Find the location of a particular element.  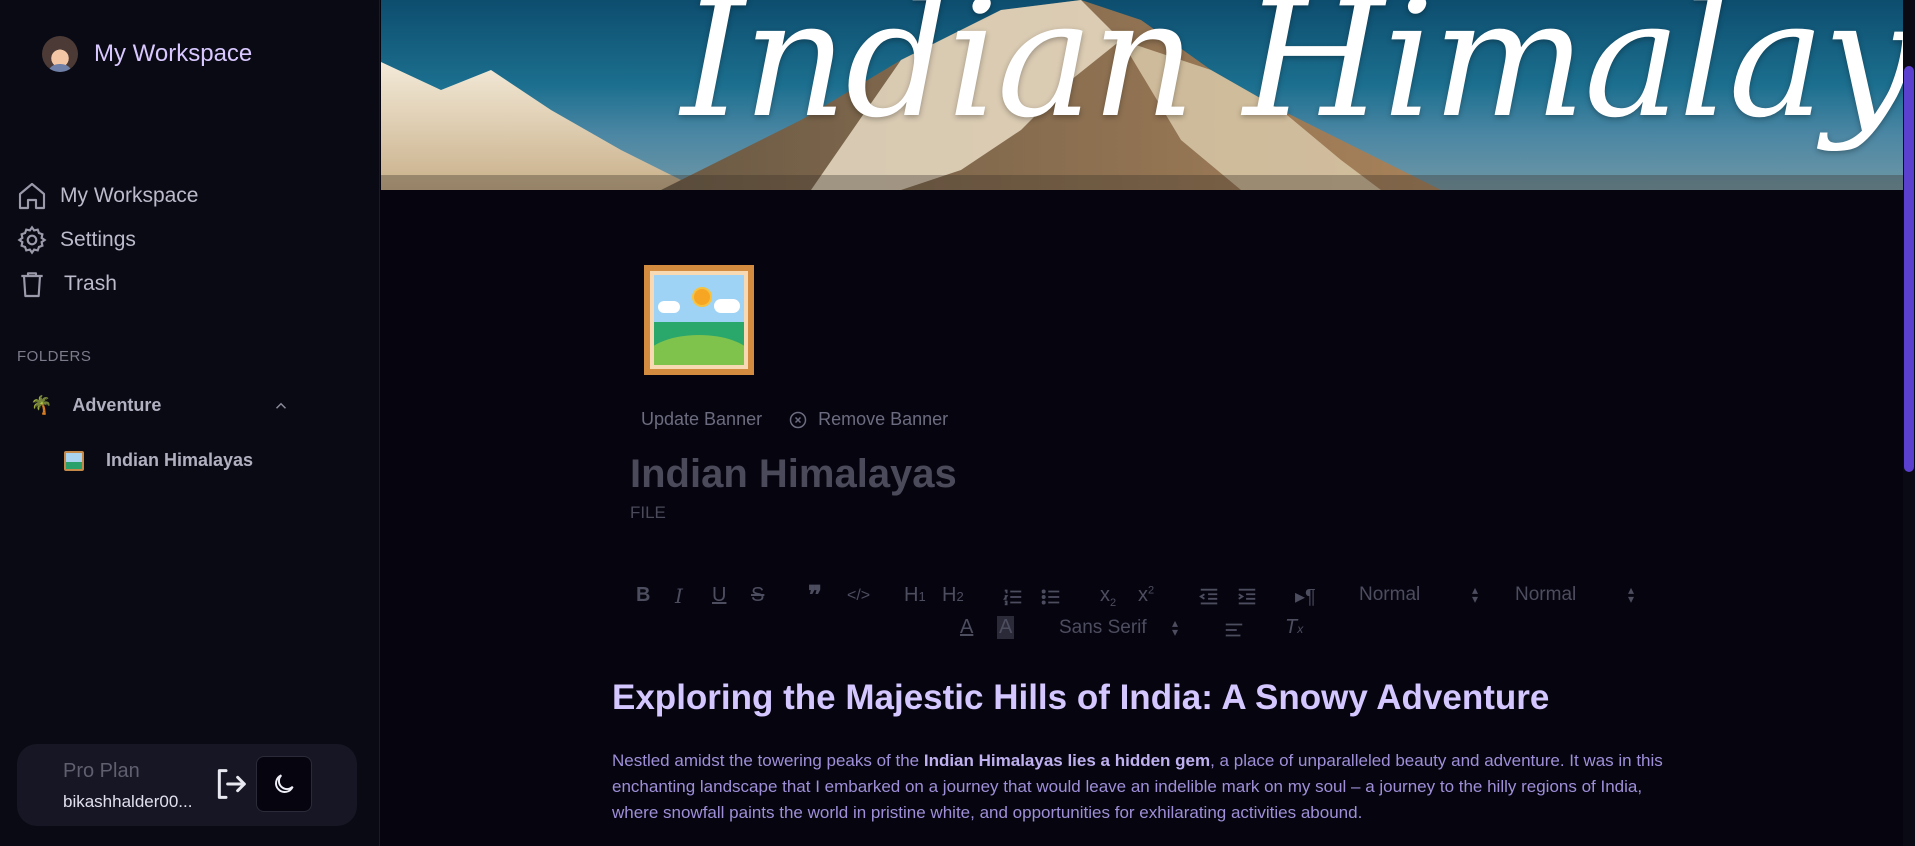

h1-button: H1 is located at coordinates (915, 595).